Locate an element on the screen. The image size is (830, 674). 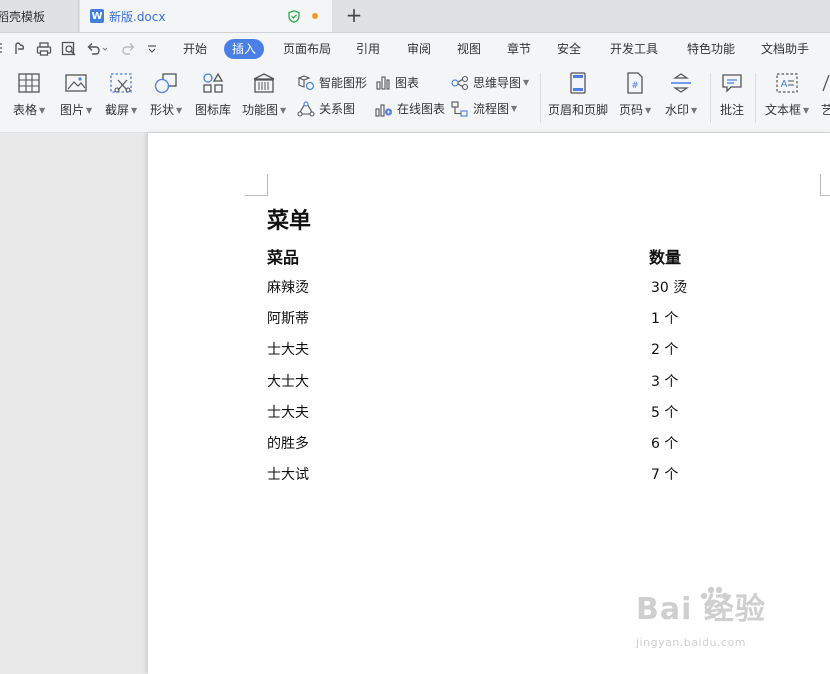
menu-tab-view: 视图 is located at coordinates (469, 49).